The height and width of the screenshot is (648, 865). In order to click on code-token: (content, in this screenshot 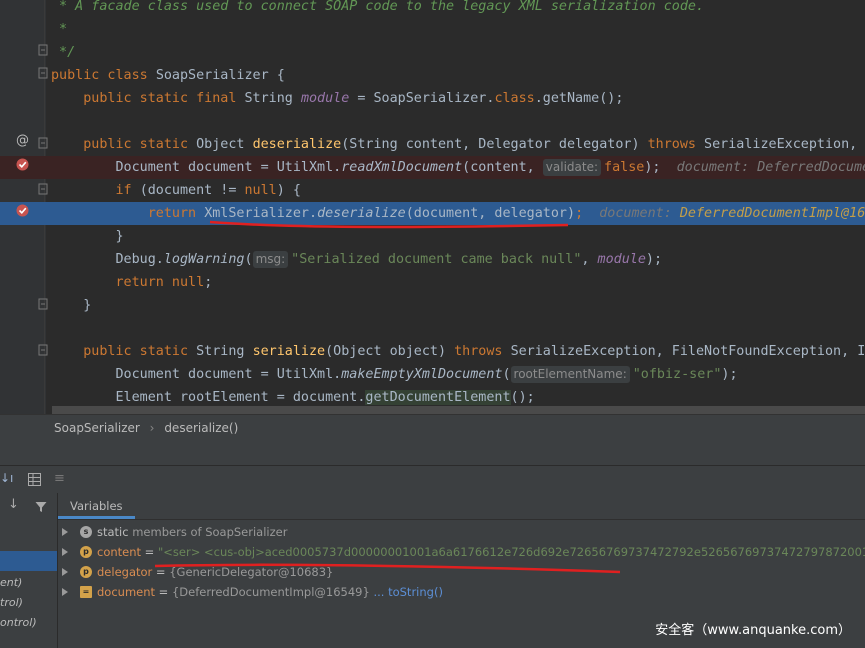, I will do `click(502, 167)`.